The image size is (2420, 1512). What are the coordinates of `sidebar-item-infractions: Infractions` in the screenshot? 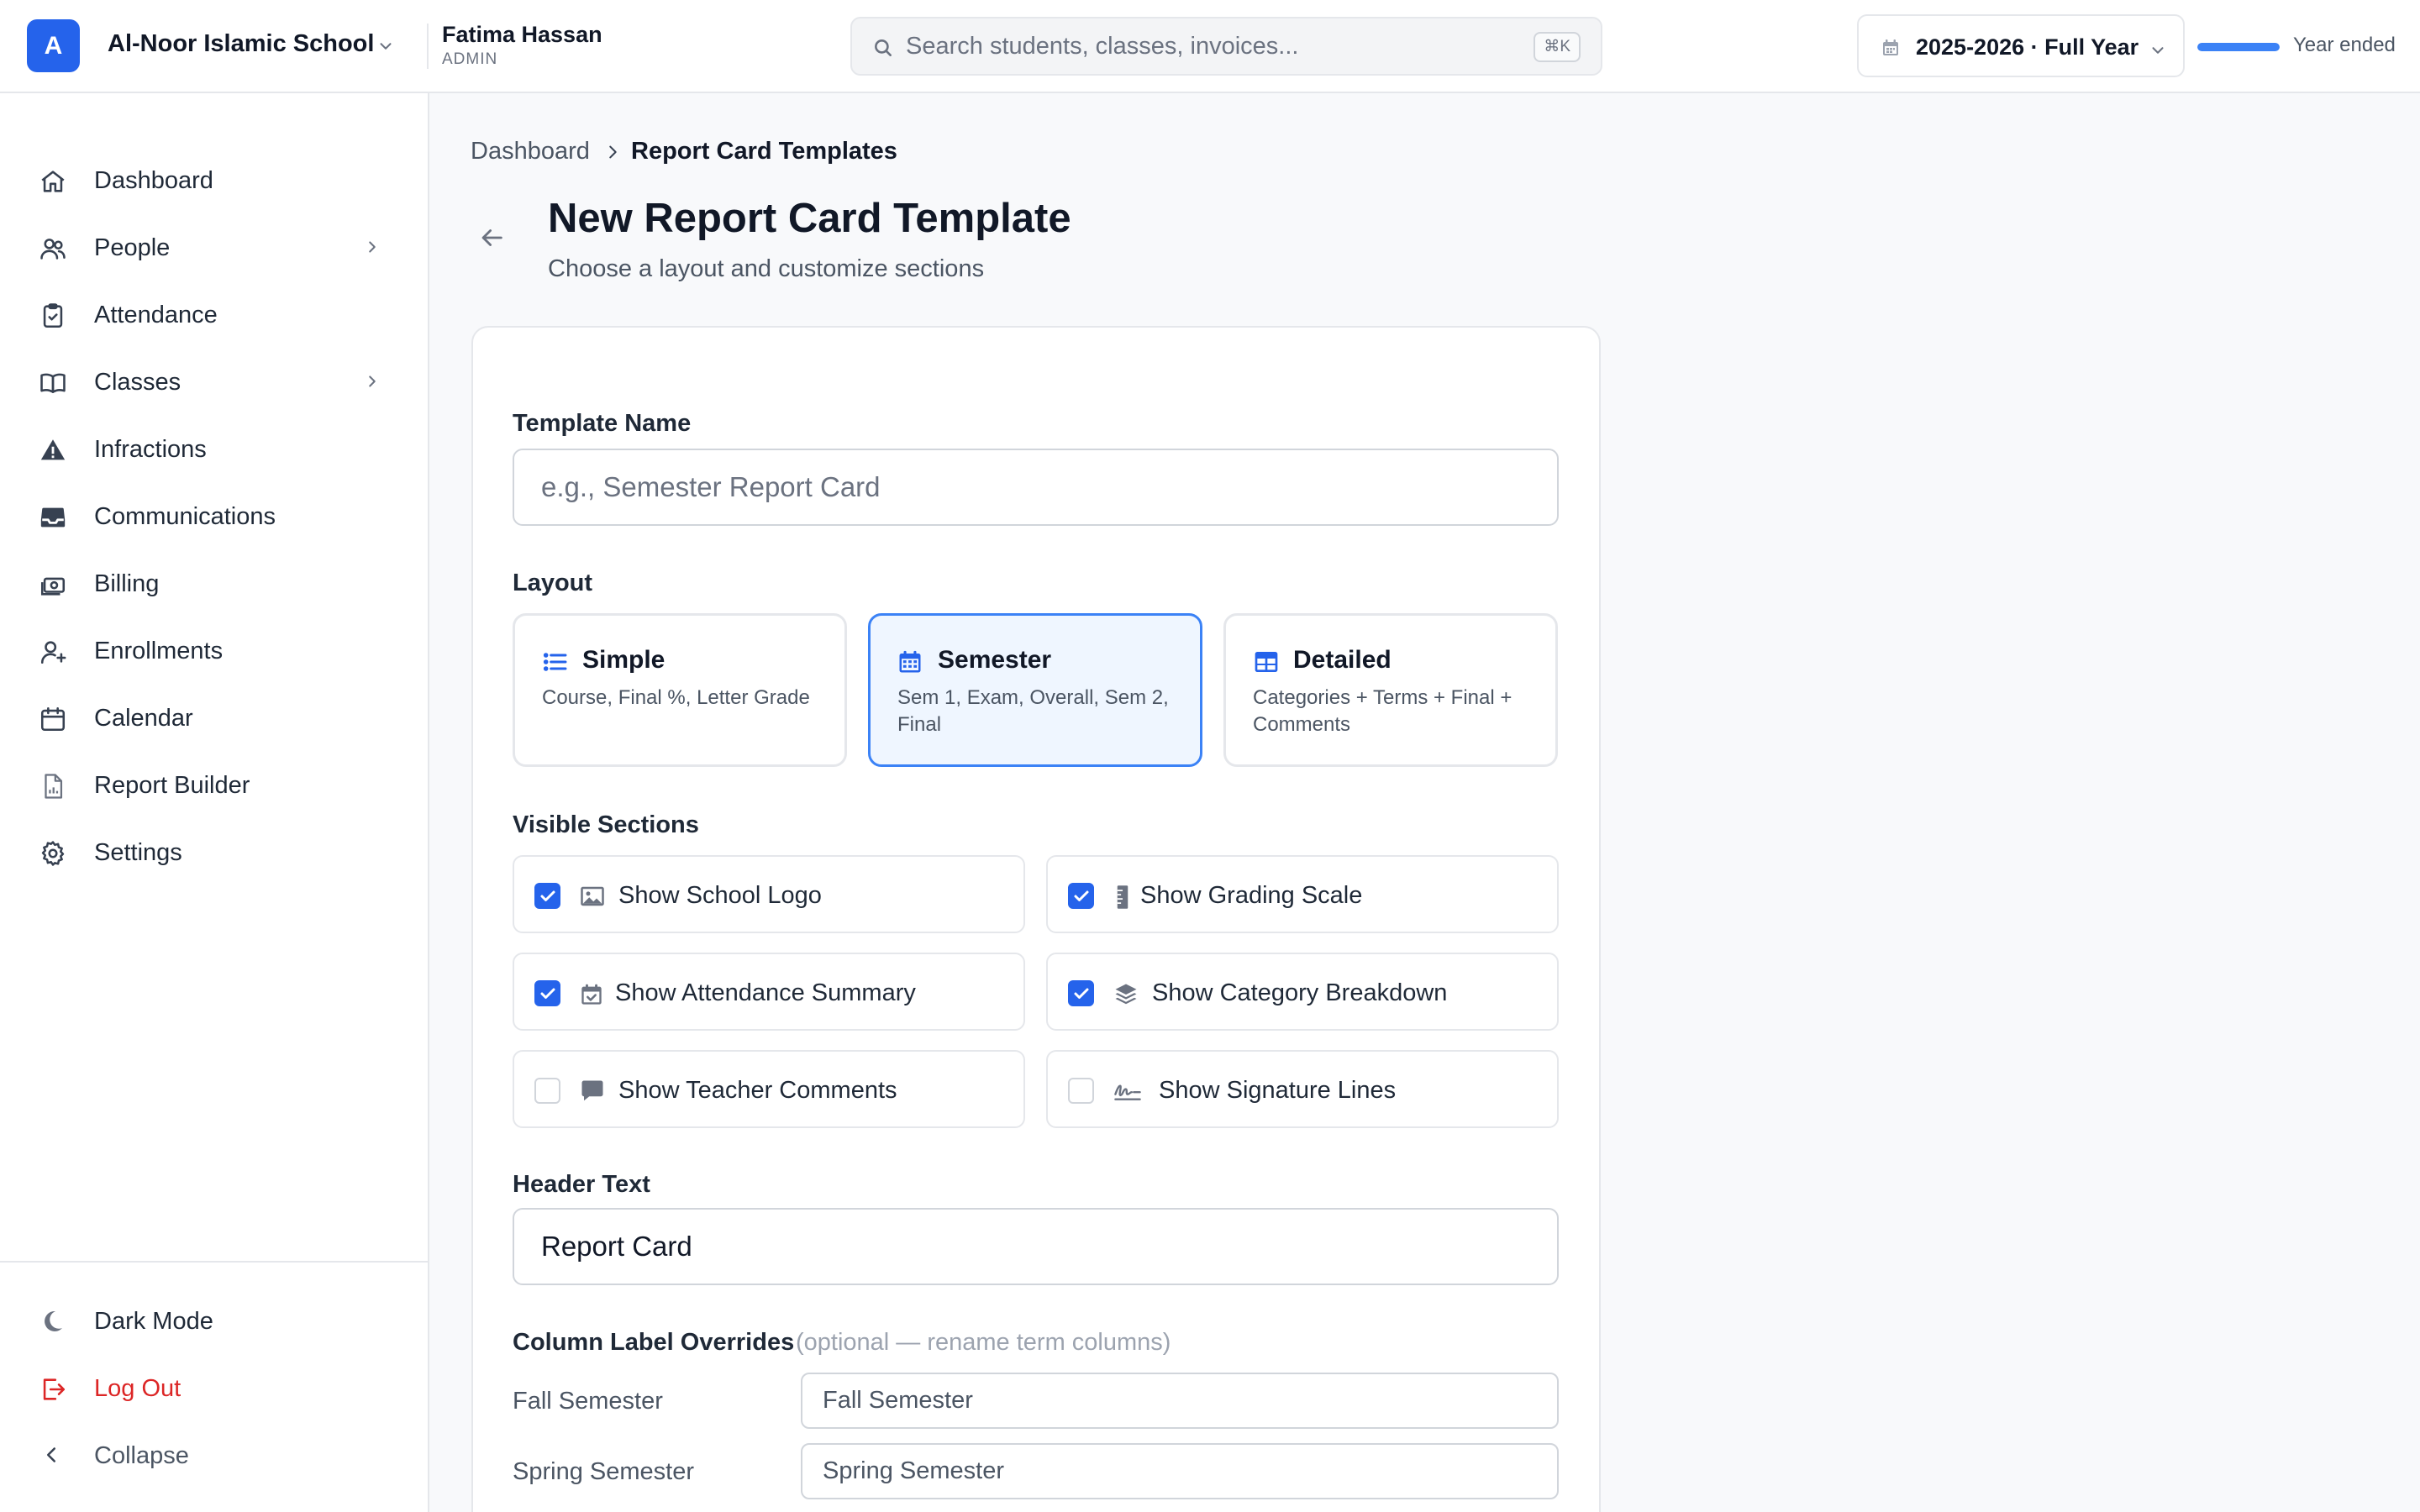 It's located at (215, 448).